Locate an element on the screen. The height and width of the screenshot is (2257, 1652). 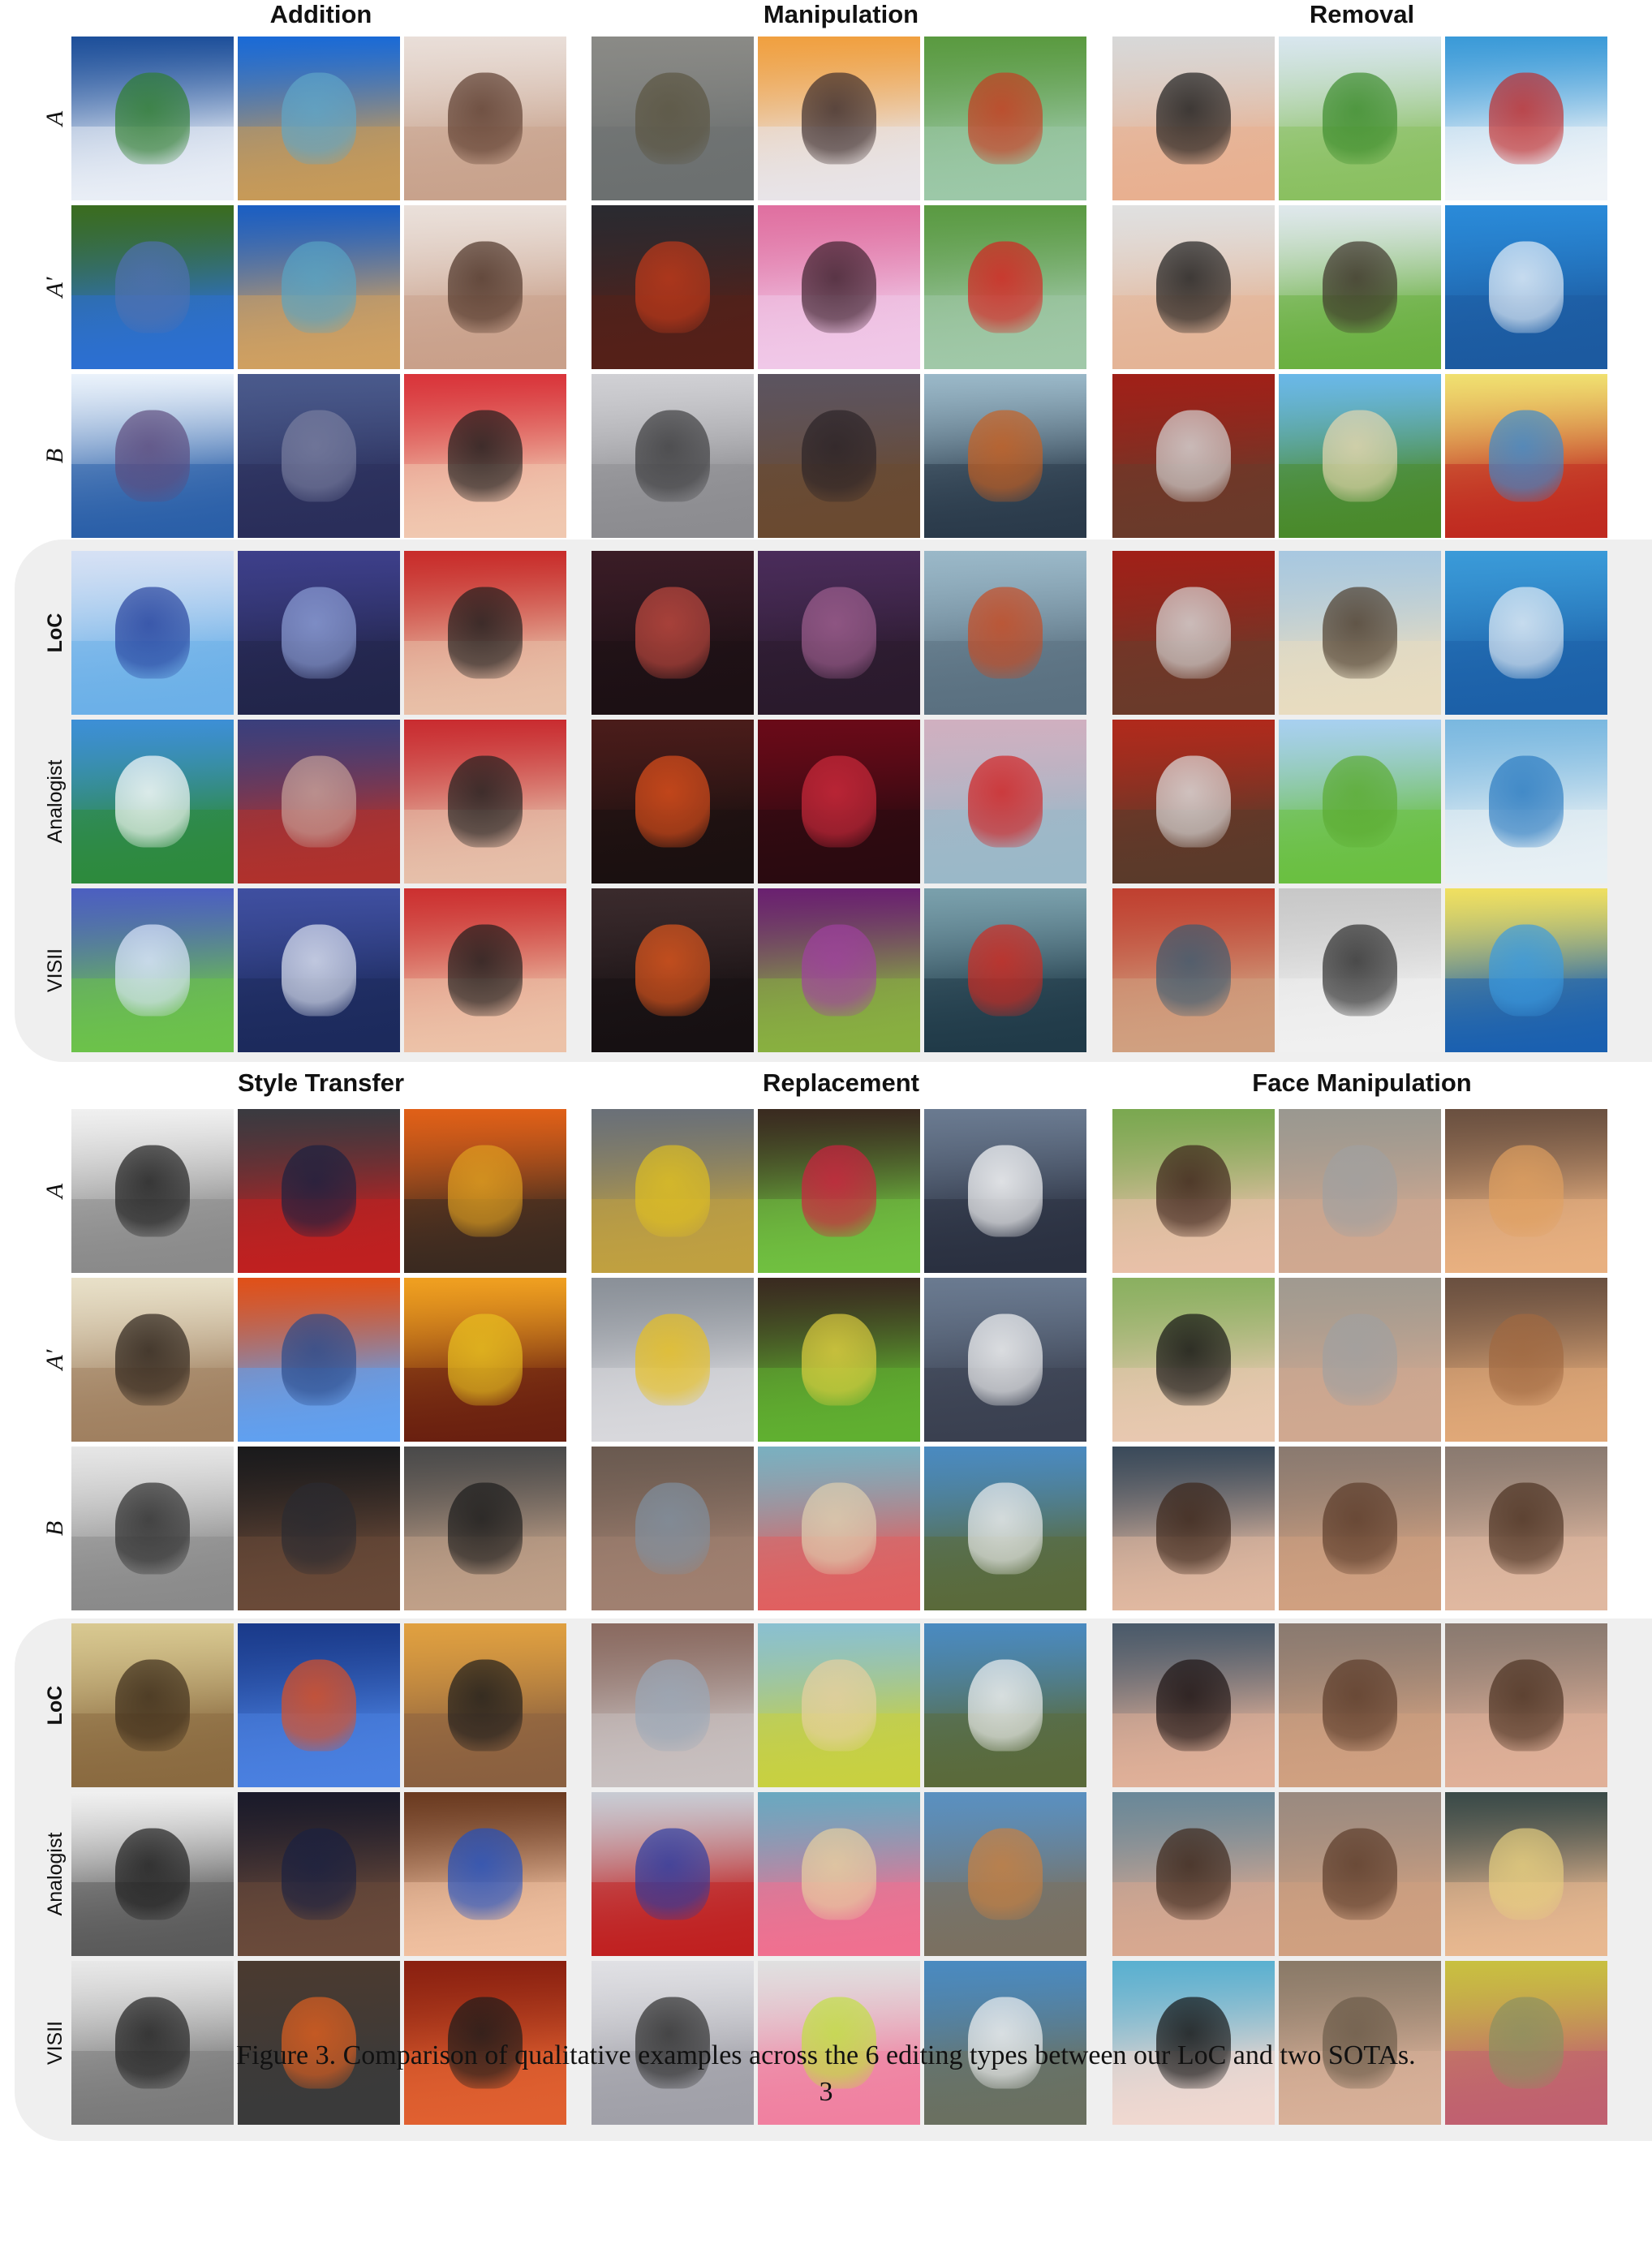
row-label: B is located at coordinates (54, 456).